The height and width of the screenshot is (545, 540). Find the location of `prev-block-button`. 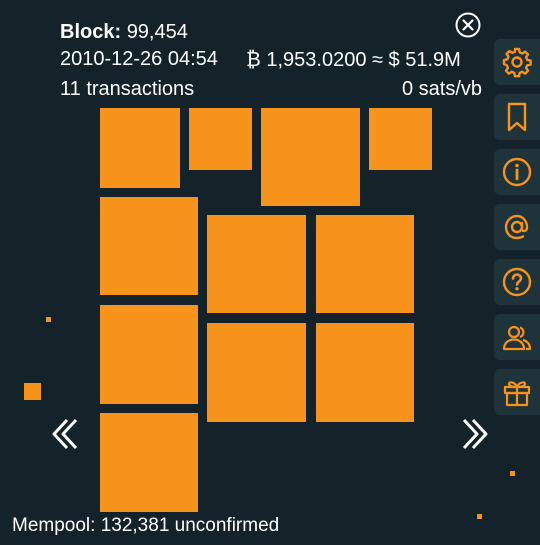

prev-block-button is located at coordinates (65, 436).